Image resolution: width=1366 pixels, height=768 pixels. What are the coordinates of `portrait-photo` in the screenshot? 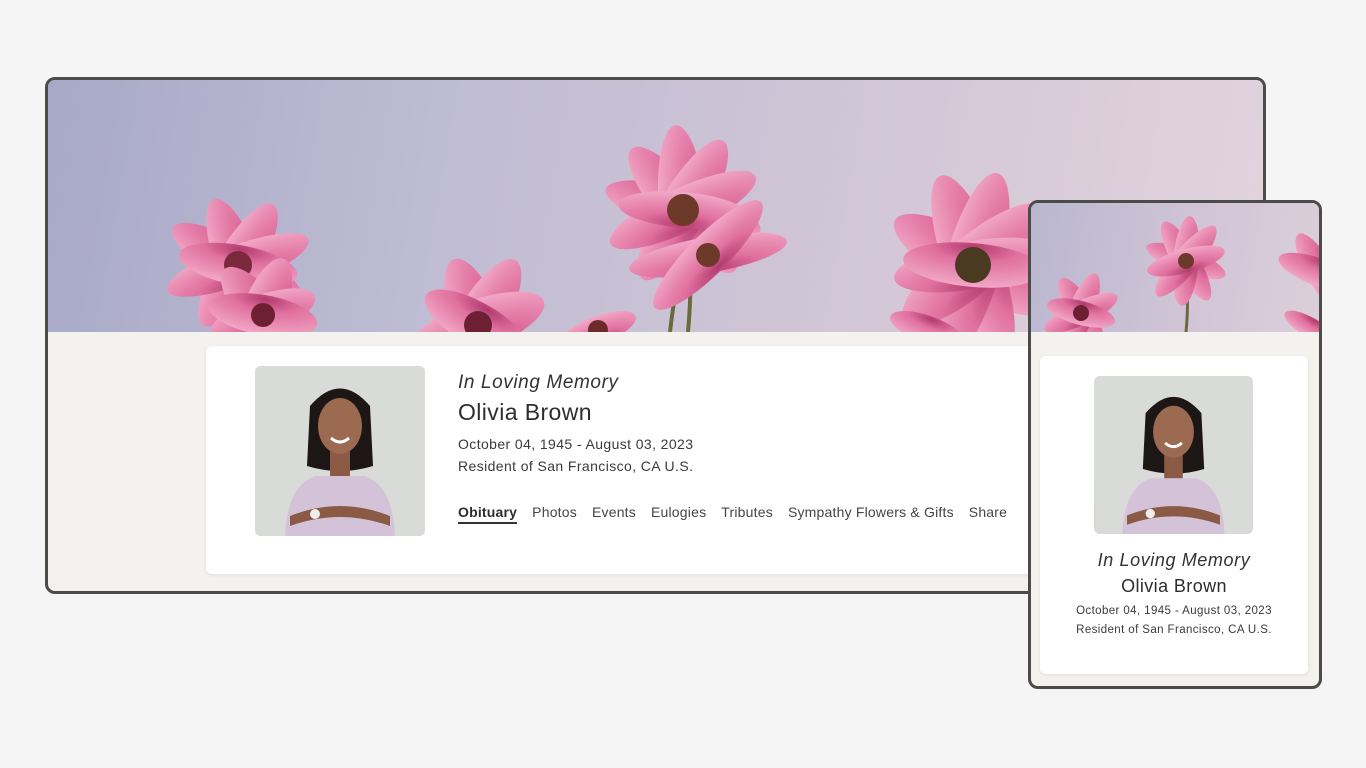 It's located at (340, 451).